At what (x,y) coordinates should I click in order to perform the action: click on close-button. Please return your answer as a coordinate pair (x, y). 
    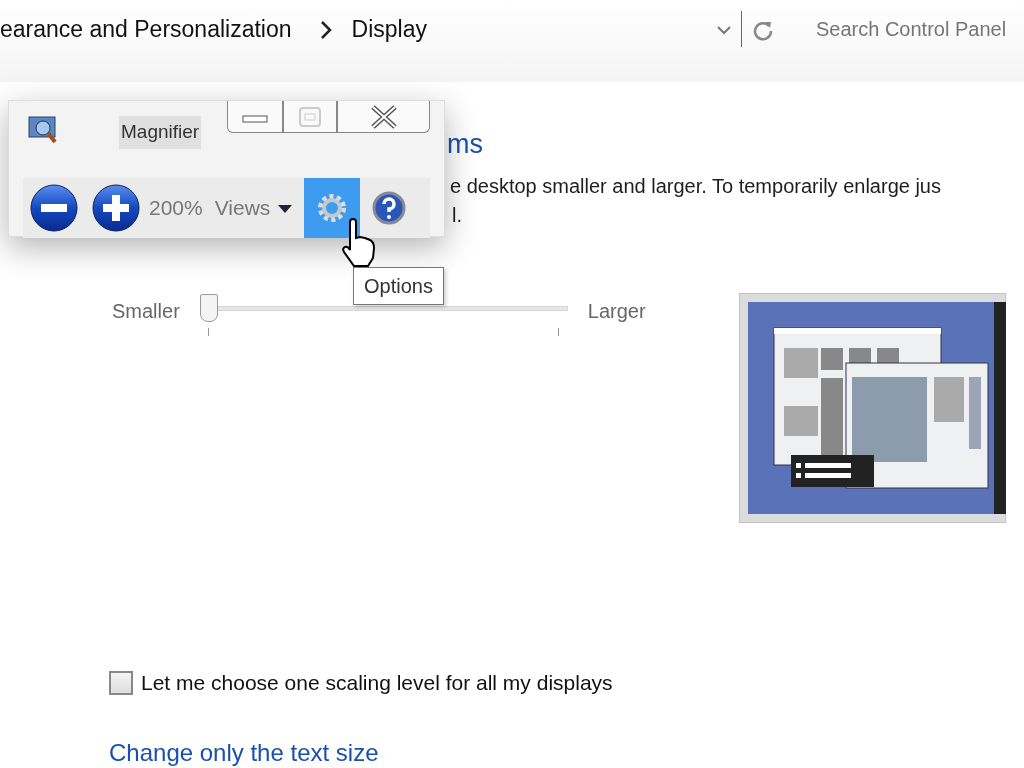
    Looking at the image, I should click on (383, 117).